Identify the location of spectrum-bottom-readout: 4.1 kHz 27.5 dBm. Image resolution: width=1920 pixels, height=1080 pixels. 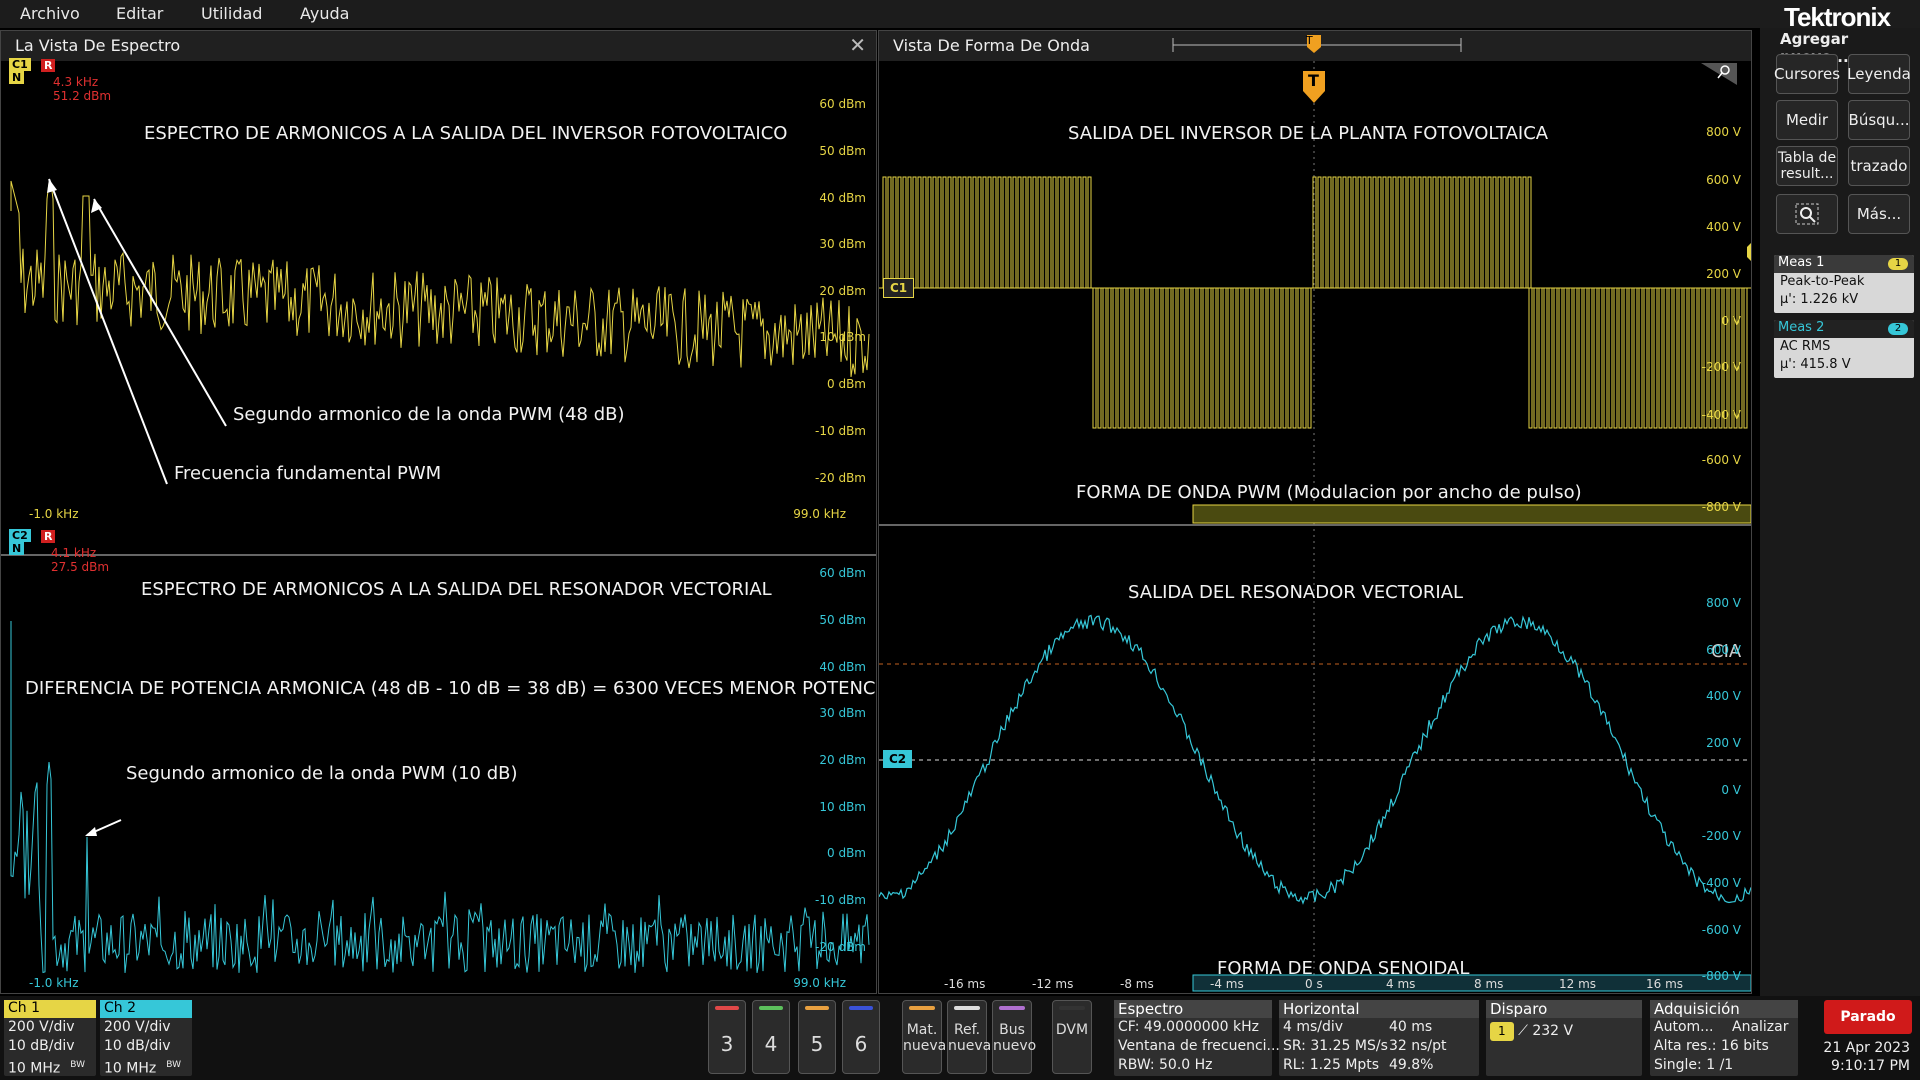
(80, 560).